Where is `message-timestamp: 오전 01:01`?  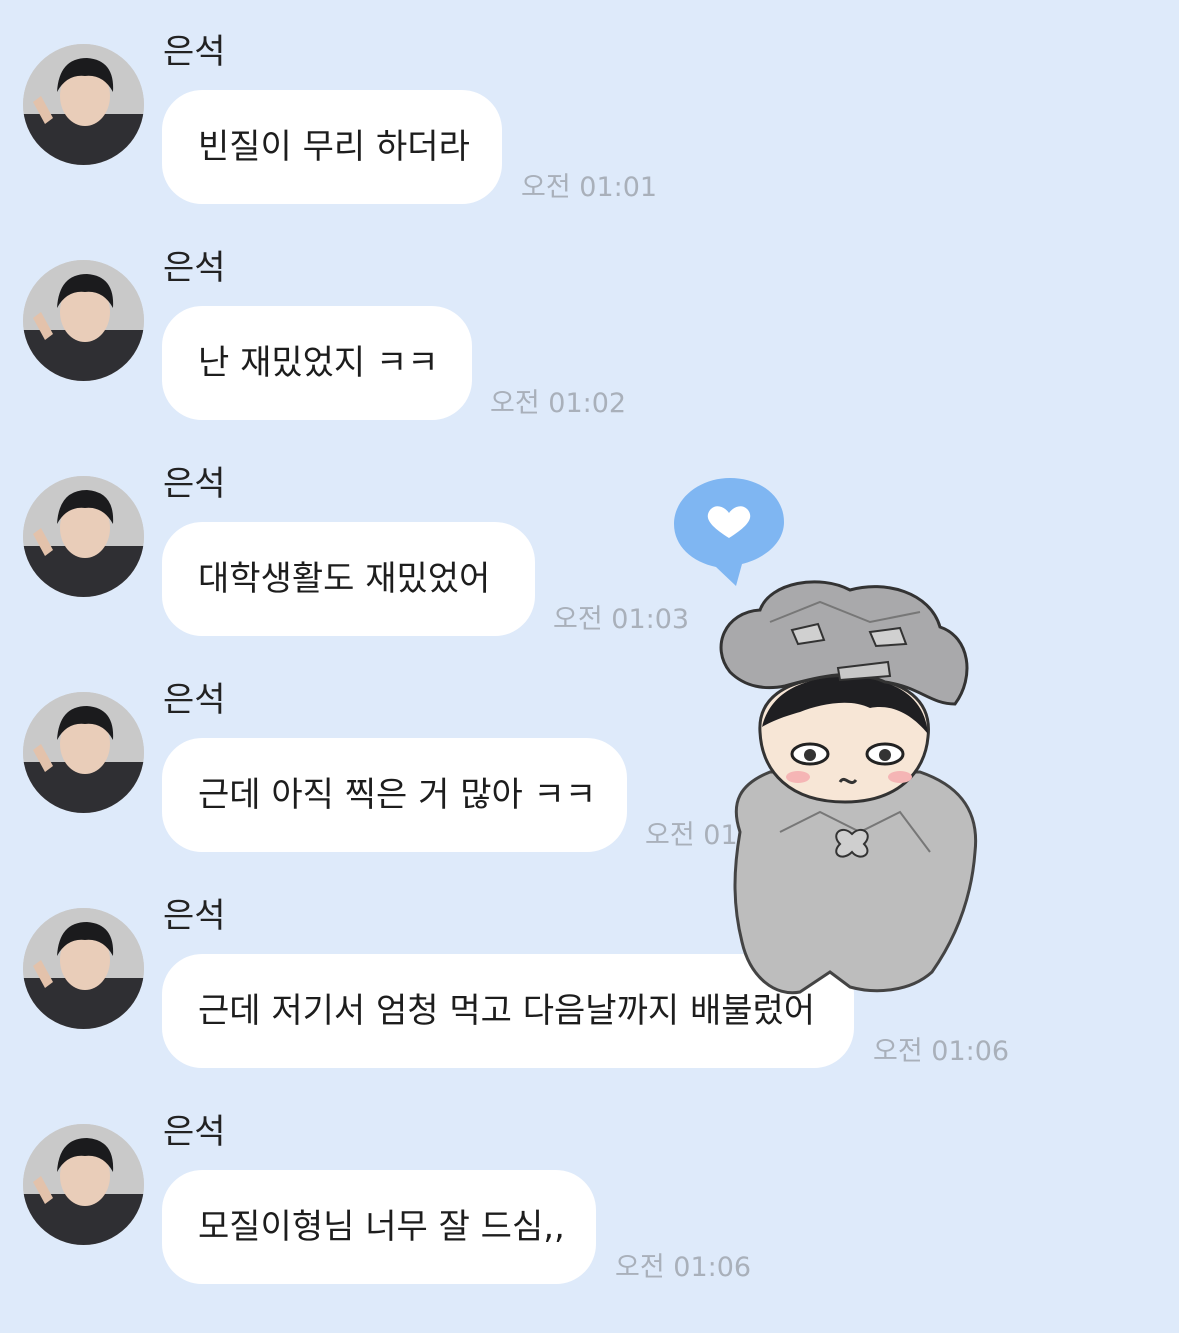
message-timestamp: 오전 01:01 is located at coordinates (589, 187).